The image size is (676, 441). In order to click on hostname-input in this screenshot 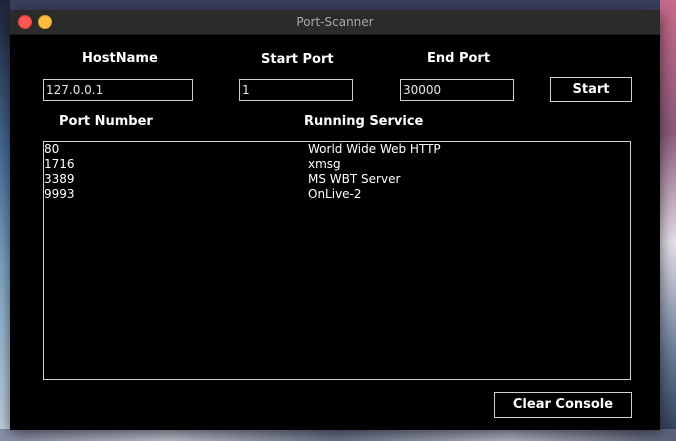, I will do `click(118, 90)`.